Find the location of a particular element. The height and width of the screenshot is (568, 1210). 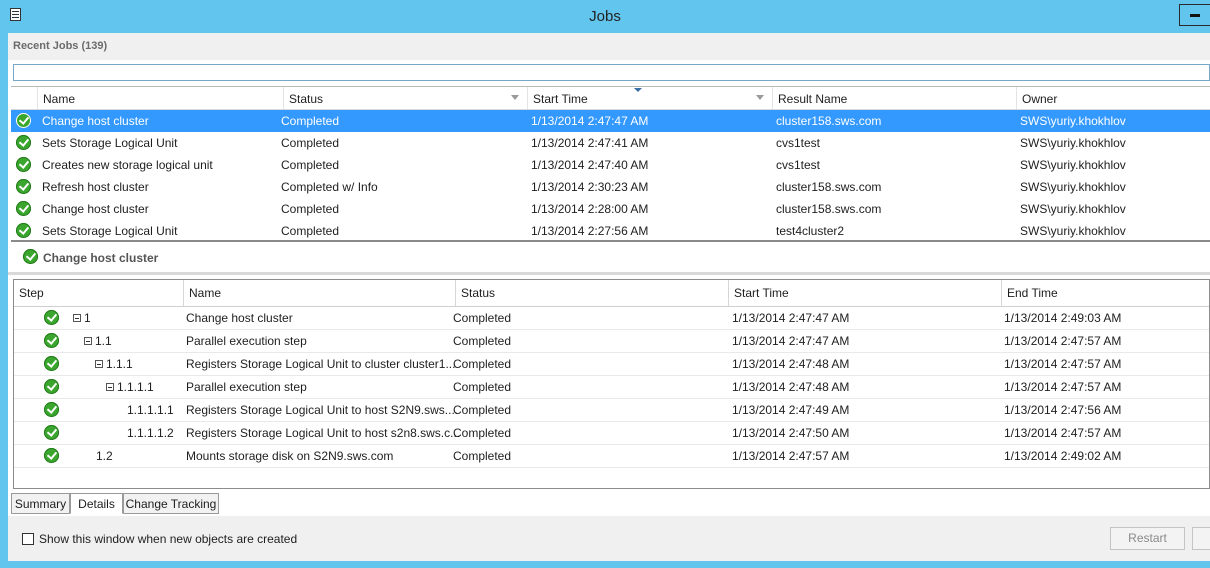

job-start-time: 1/13/2014 2:47:40 AM is located at coordinates (590, 165).